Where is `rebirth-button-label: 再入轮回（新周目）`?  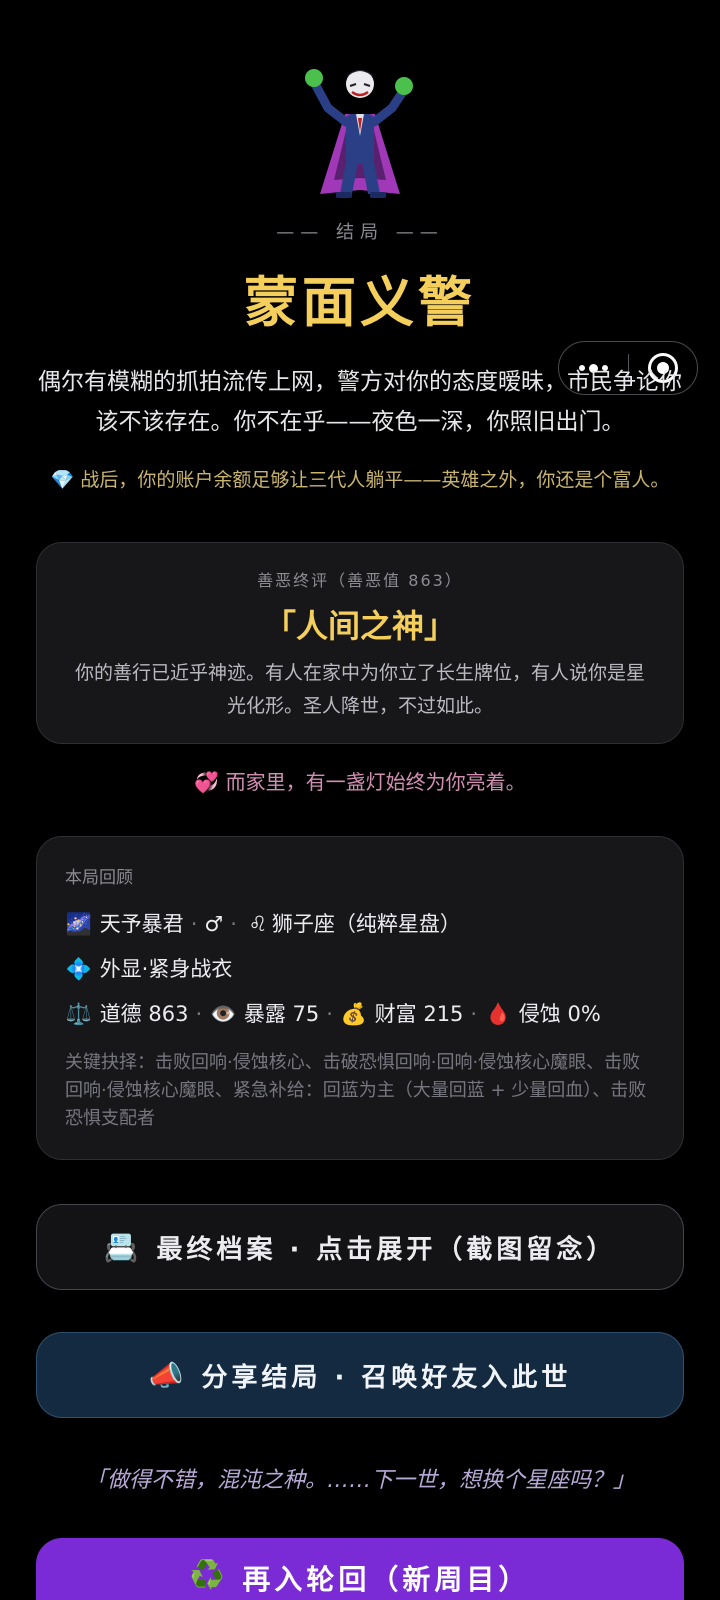
rebirth-button-label: 再入轮回（新周目） is located at coordinates (386, 1579).